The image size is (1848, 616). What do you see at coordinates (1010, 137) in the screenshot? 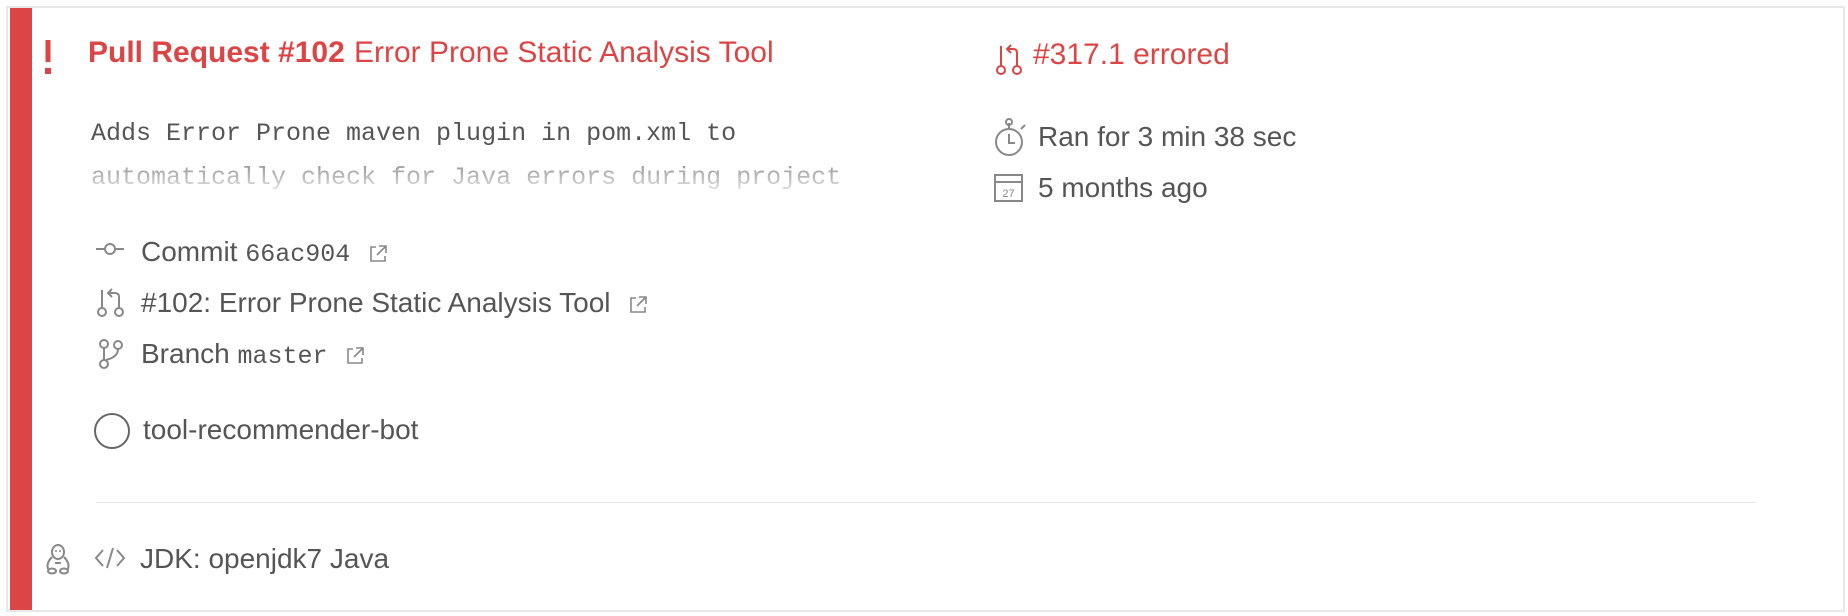
I see `stopwatch-icon` at bounding box center [1010, 137].